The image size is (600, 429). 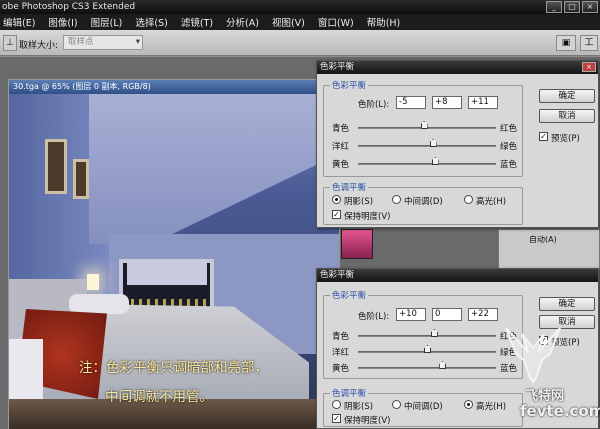 I want to click on room-ceiling, so click(x=214, y=169).